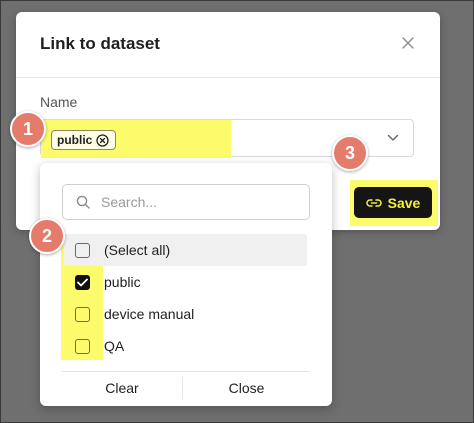 The width and height of the screenshot is (474, 423). What do you see at coordinates (246, 388) in the screenshot?
I see `close-dropdown-button: Close` at bounding box center [246, 388].